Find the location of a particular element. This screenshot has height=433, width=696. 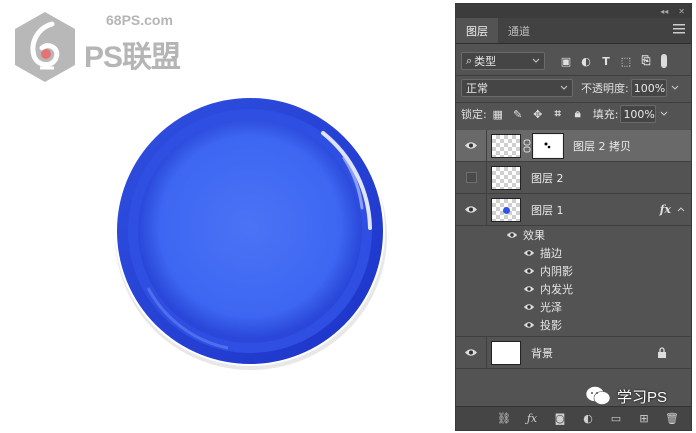

filter-adjustment-icon: ◐ is located at coordinates (586, 61).